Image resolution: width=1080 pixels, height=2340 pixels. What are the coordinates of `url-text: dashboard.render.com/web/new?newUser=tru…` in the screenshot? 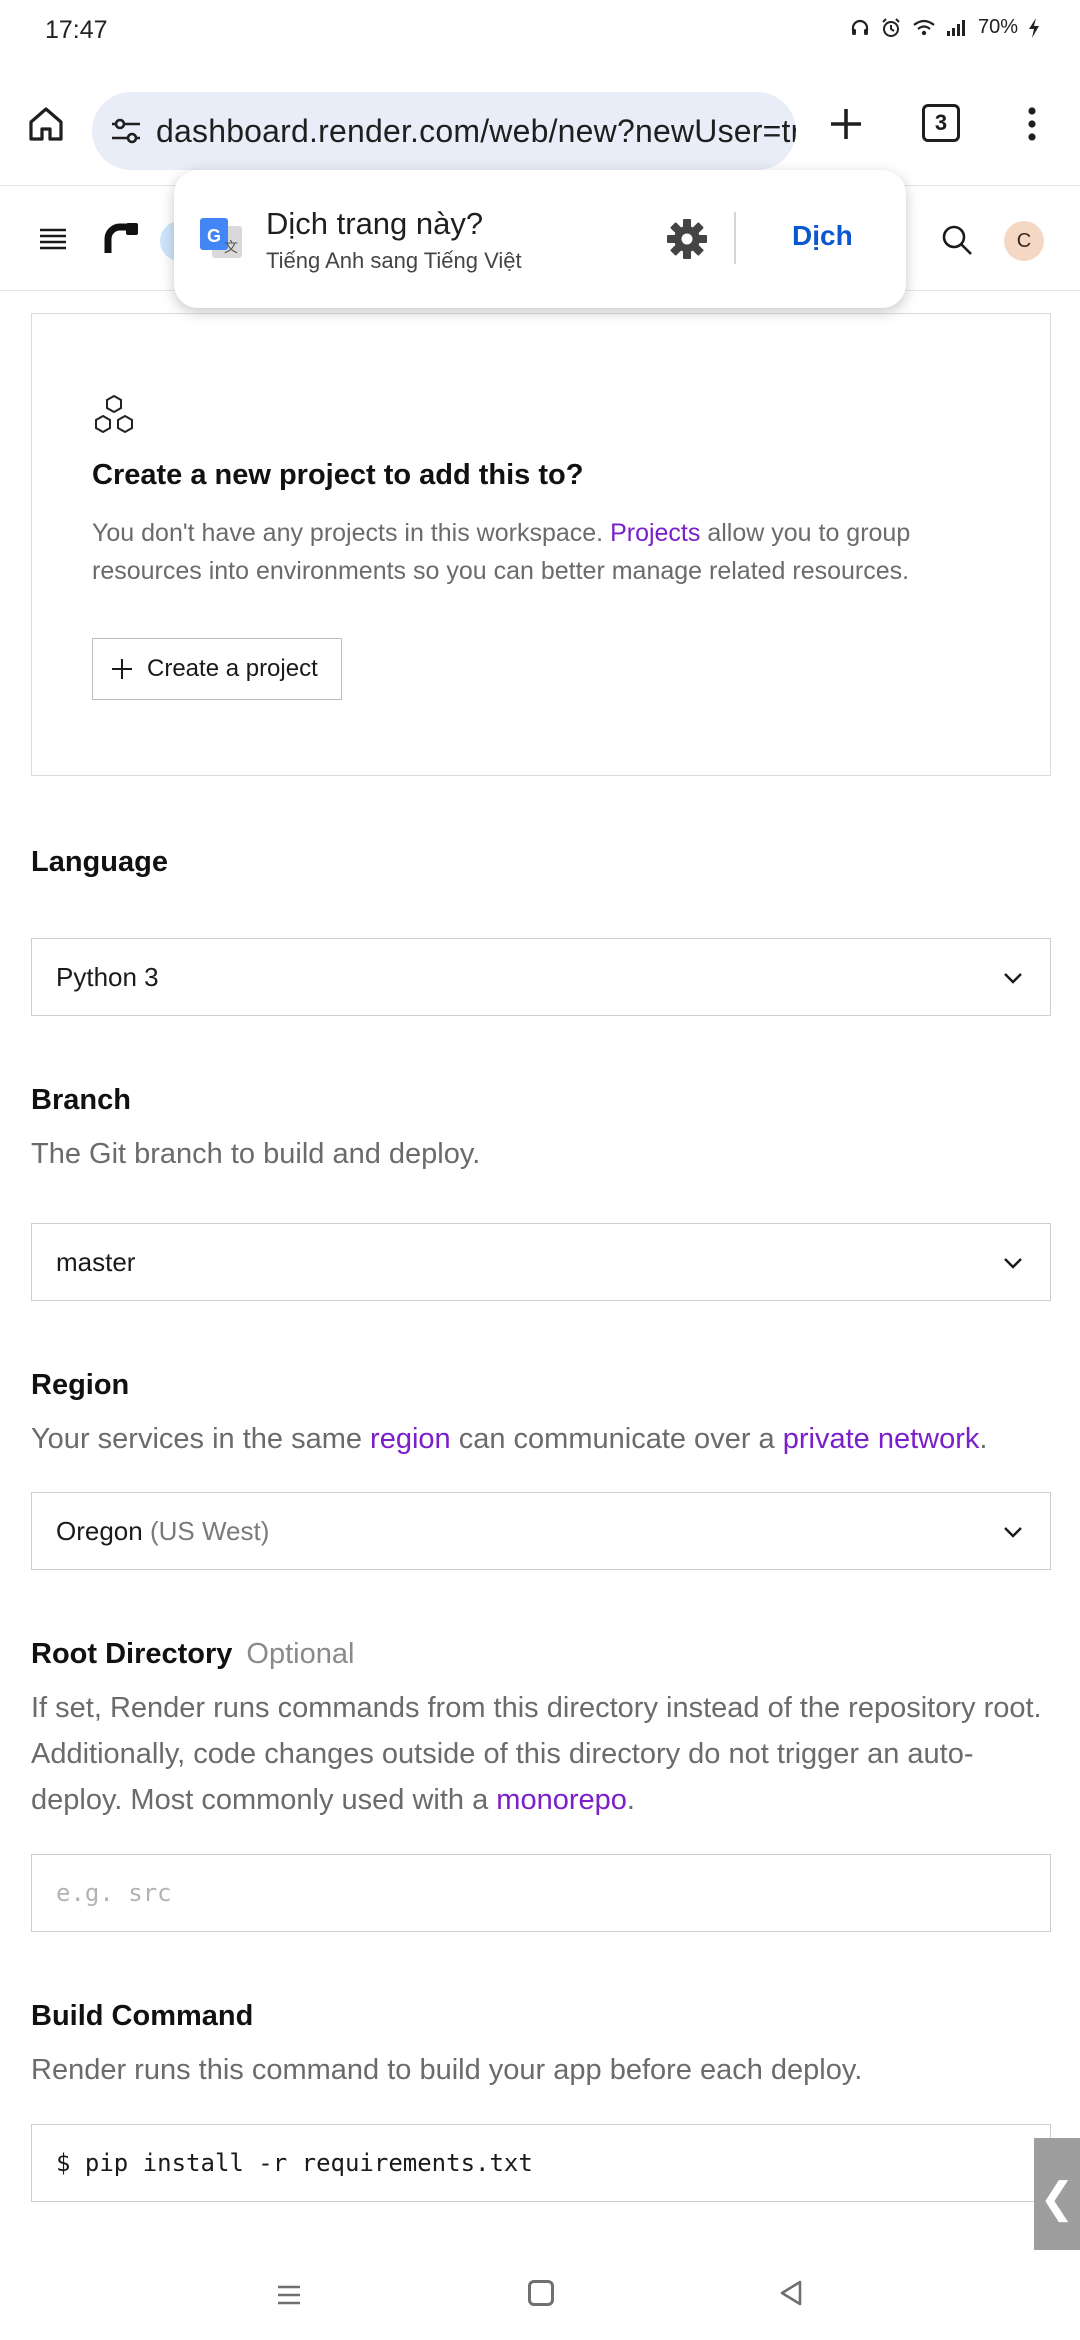 It's located at (476, 131).